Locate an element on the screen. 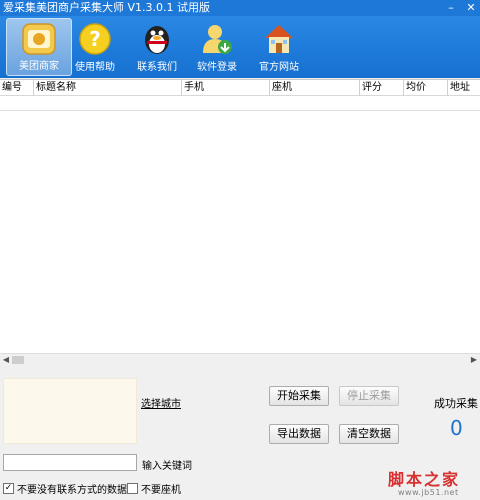 The width and height of the screenshot is (480, 500). minimize-button: – is located at coordinates (451, 8).